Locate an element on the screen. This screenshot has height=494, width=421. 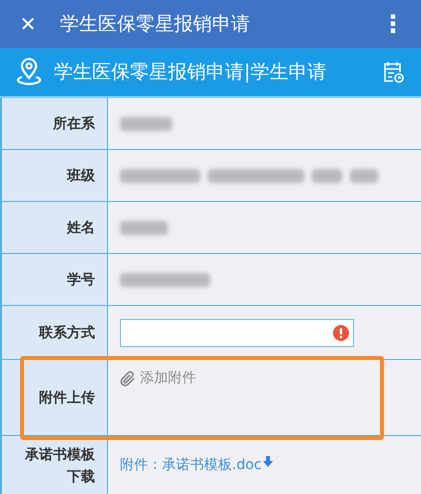
breadcrumb-text: 学生医保零星报销申请|学生申请 is located at coordinates (190, 72).